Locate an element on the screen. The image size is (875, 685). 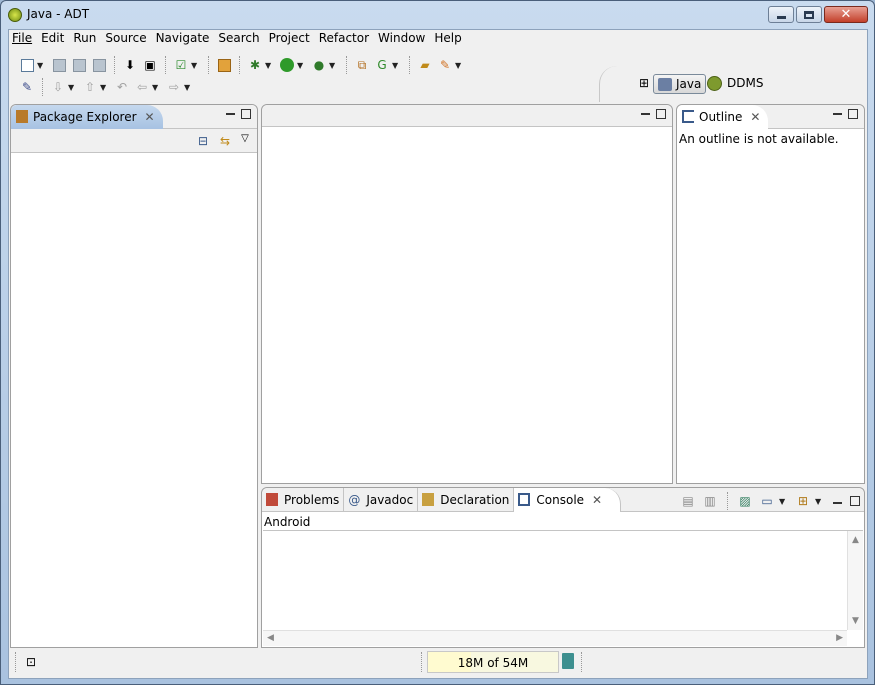
menu-source: Source is located at coordinates (127, 39).